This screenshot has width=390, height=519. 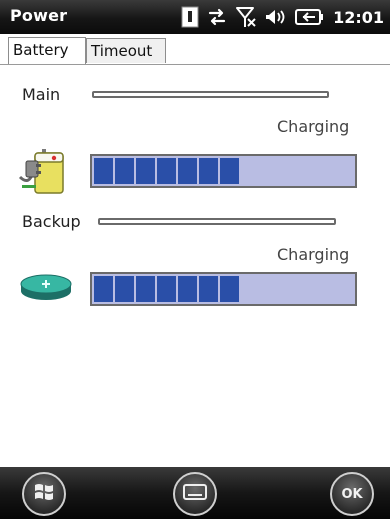 I want to click on tab-timeout: Timeout, so click(x=126, y=50).